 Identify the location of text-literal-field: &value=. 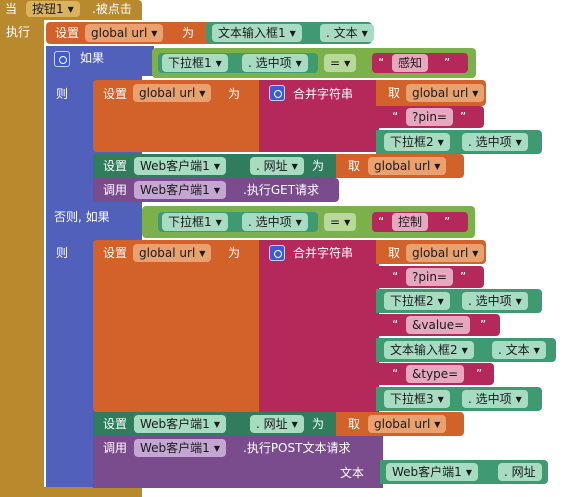
(438, 325).